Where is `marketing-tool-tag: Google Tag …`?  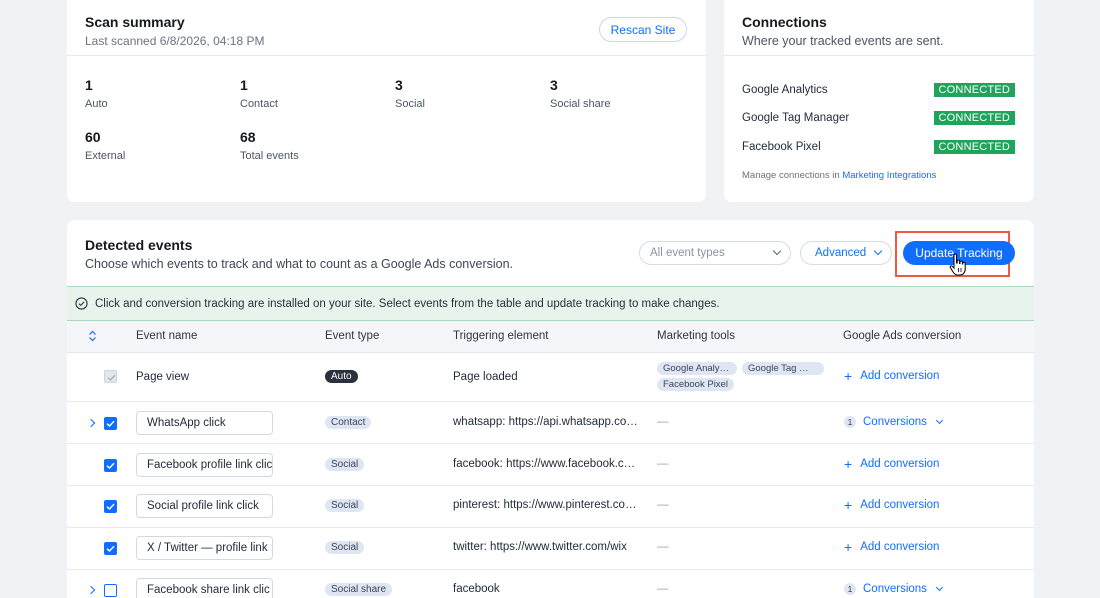
marketing-tool-tag: Google Tag … is located at coordinates (783, 368).